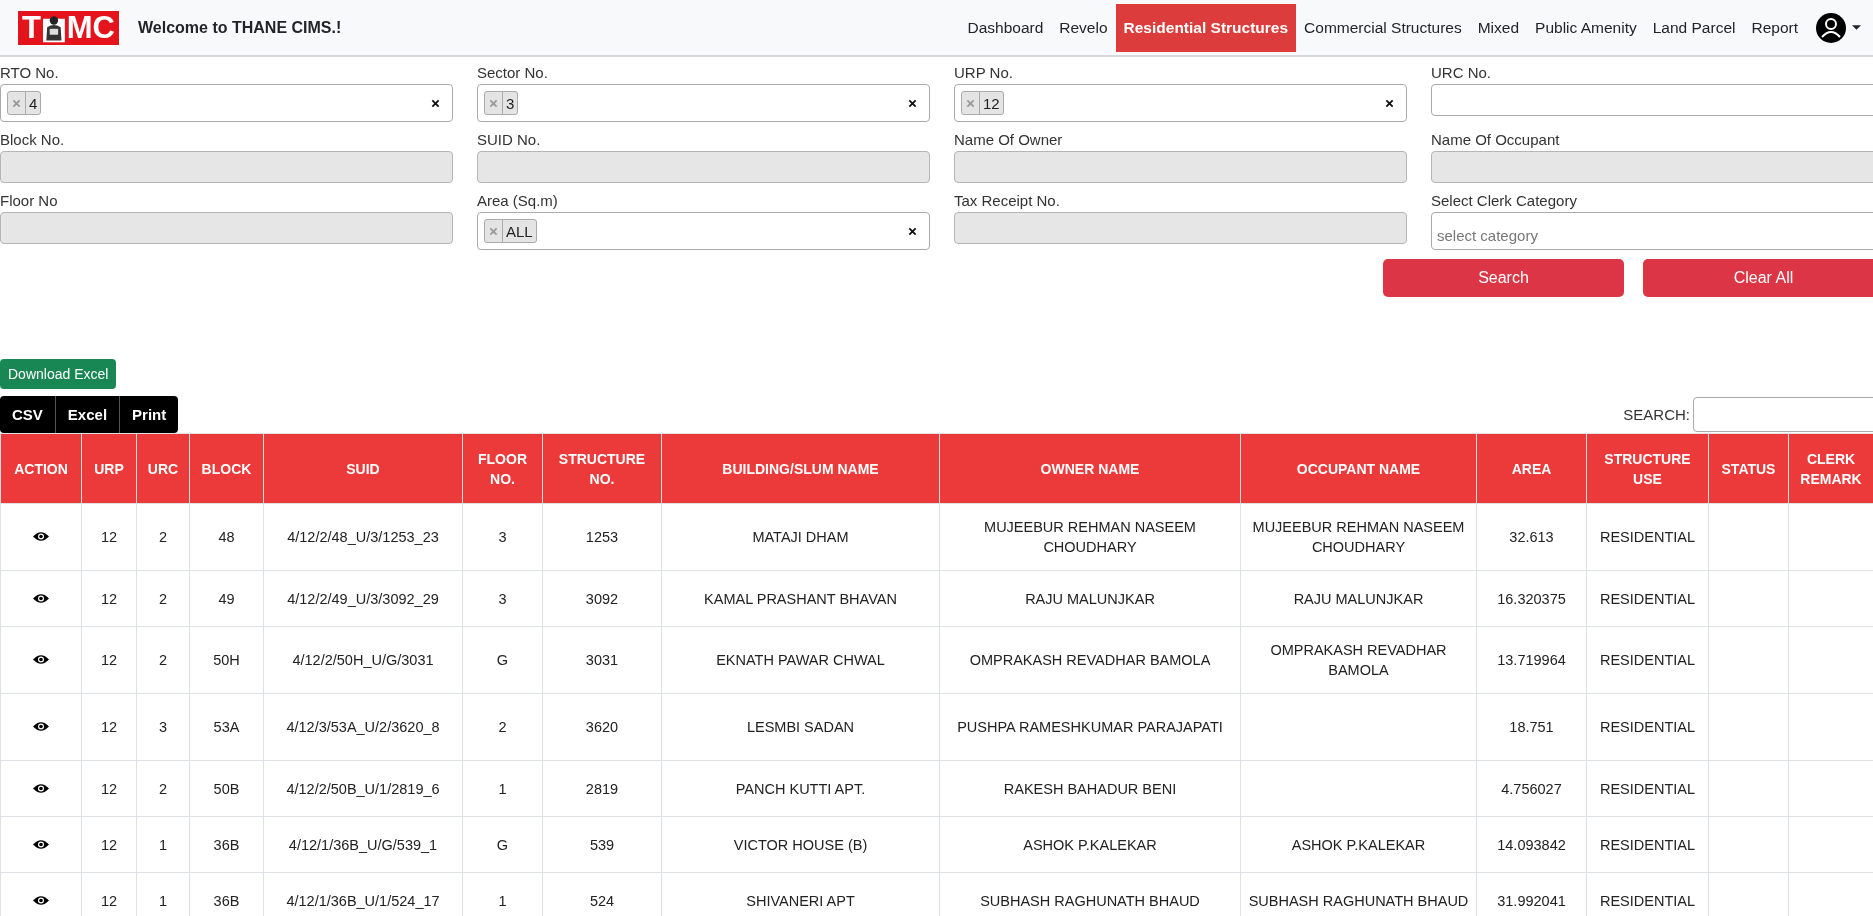  Describe the element at coordinates (1531, 537) in the screenshot. I see `table-cell: 32.613` at that location.